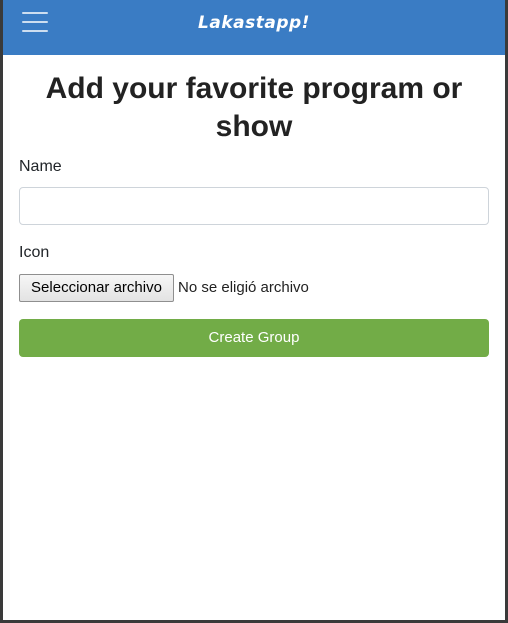 This screenshot has width=508, height=623. What do you see at coordinates (254, 206) in the screenshot?
I see `name-input` at bounding box center [254, 206].